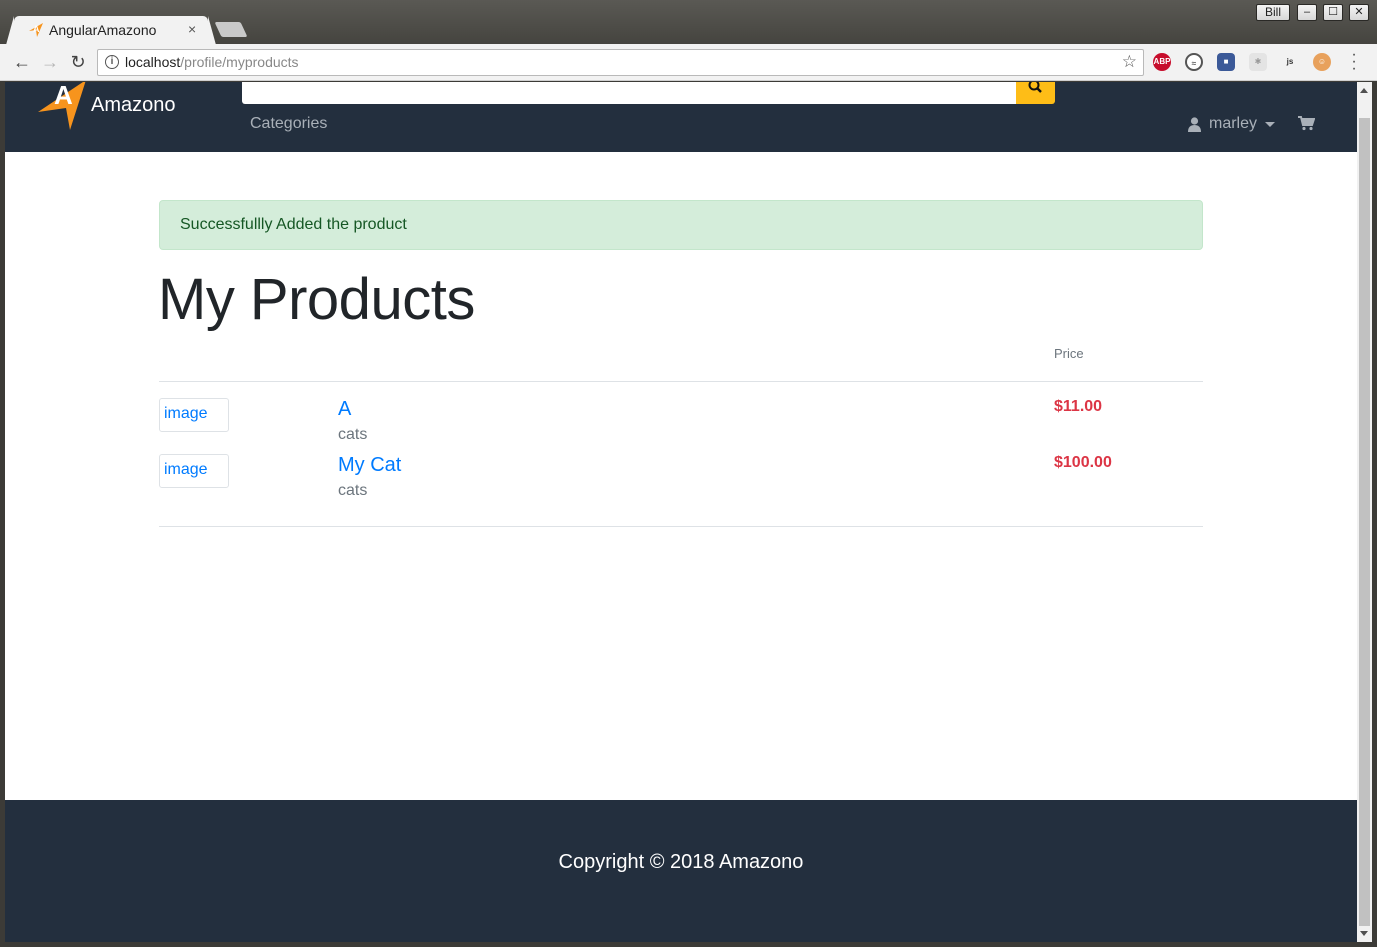 This screenshot has height=947, width=1377. What do you see at coordinates (1162, 62) in the screenshot?
I see `adblock-plus-icon: ABP` at bounding box center [1162, 62].